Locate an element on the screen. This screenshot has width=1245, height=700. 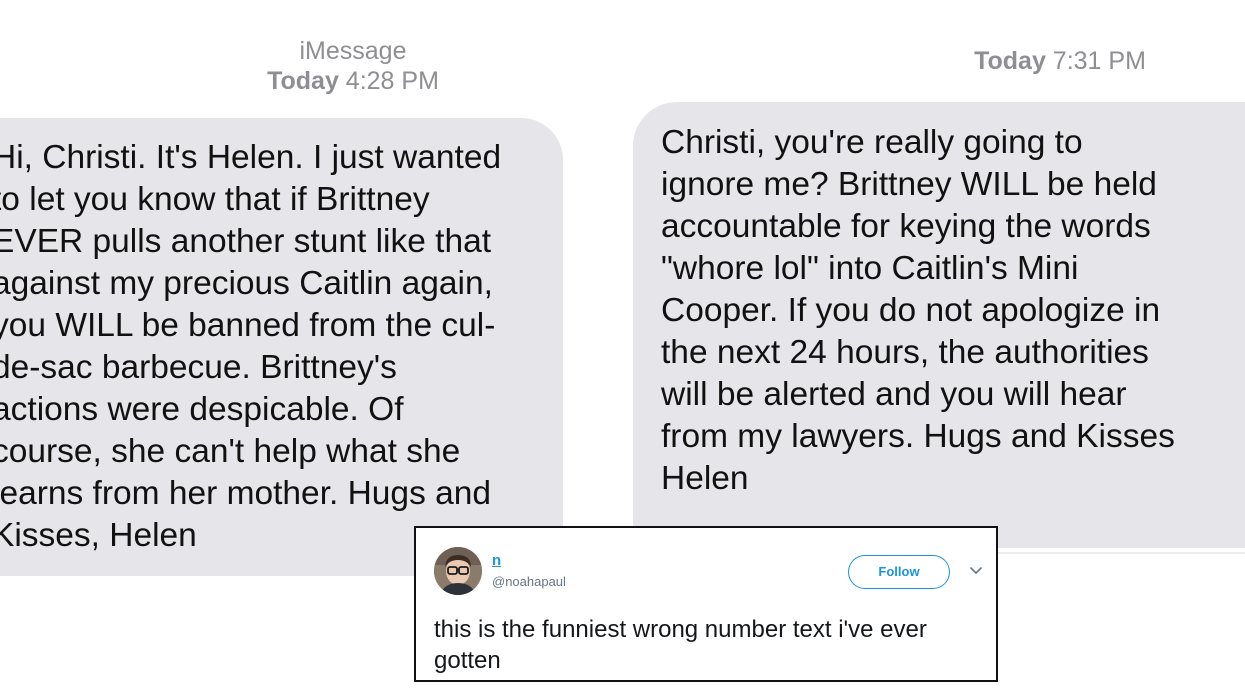
message-line: the next 24 hours, the authorities is located at coordinates (905, 352).